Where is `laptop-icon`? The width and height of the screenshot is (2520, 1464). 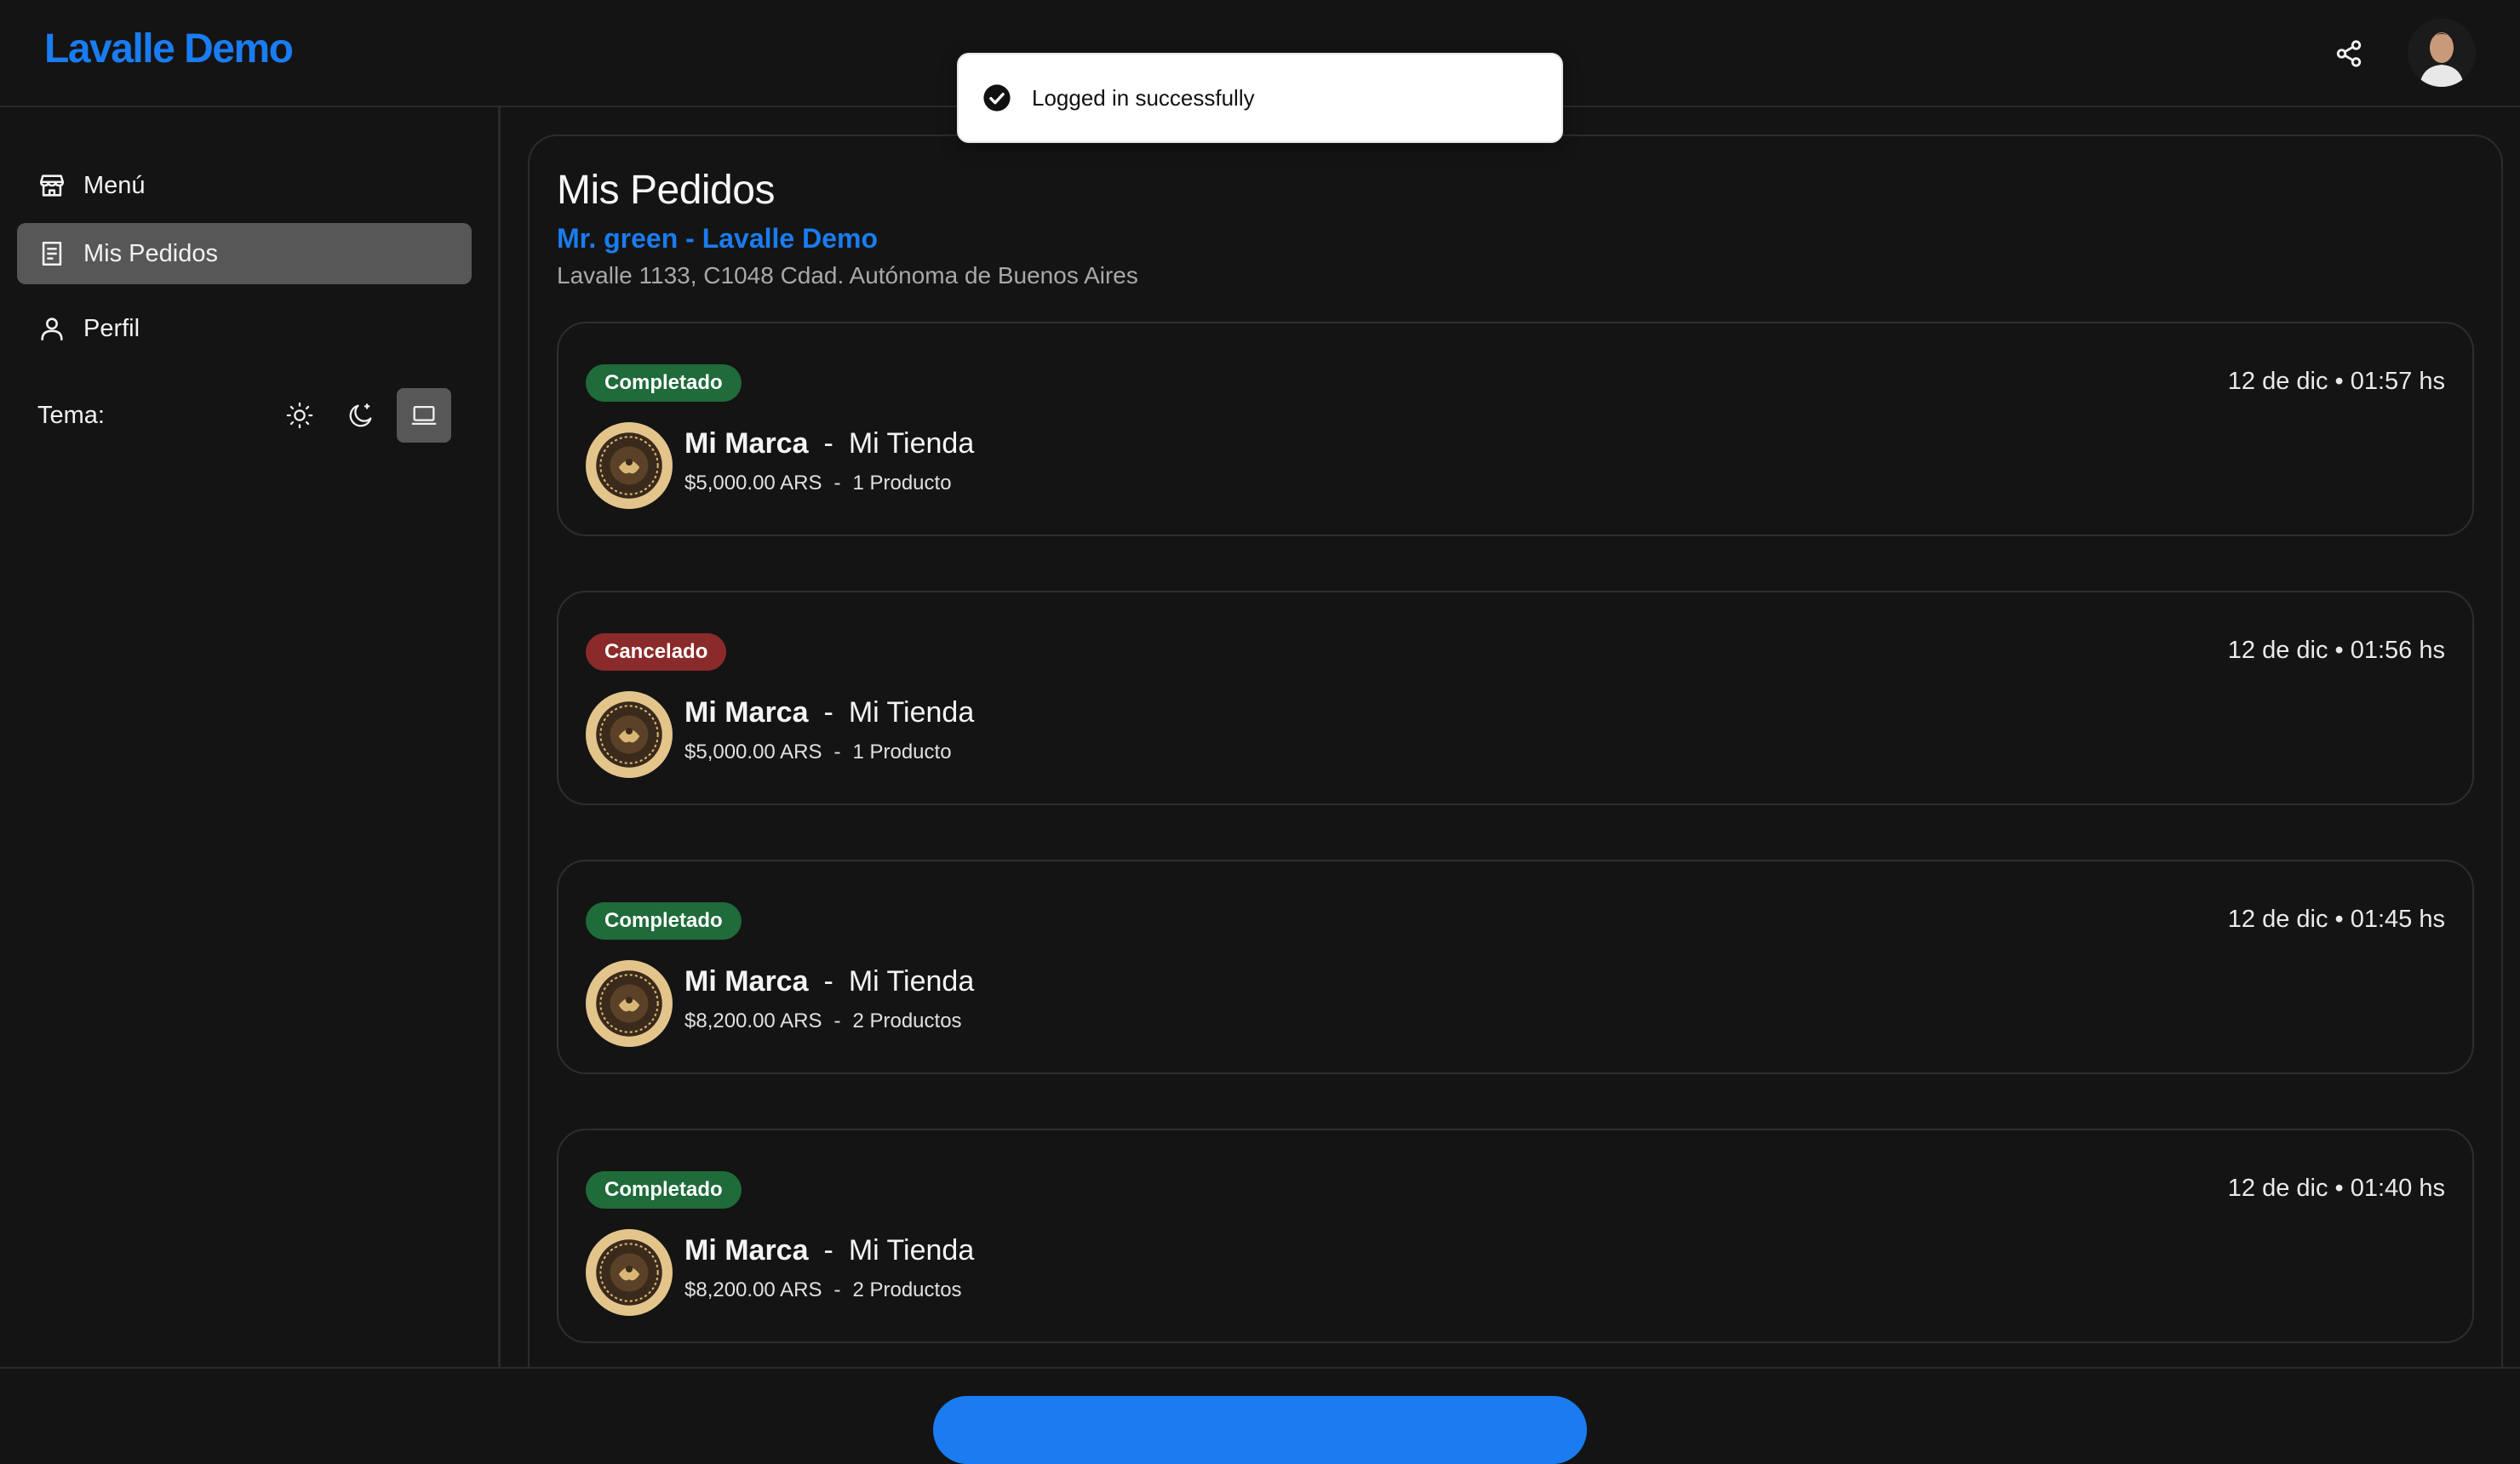 laptop-icon is located at coordinates (424, 415).